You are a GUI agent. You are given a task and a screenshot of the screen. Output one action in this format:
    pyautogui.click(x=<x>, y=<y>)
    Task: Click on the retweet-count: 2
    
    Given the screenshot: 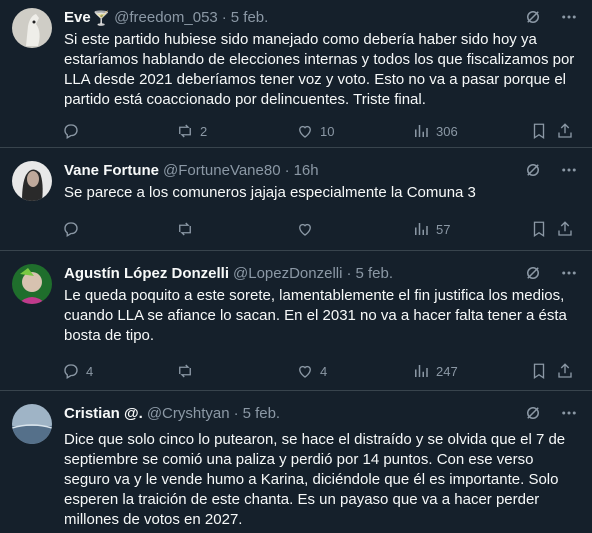 What is the action you would take?
    pyautogui.click(x=204, y=131)
    